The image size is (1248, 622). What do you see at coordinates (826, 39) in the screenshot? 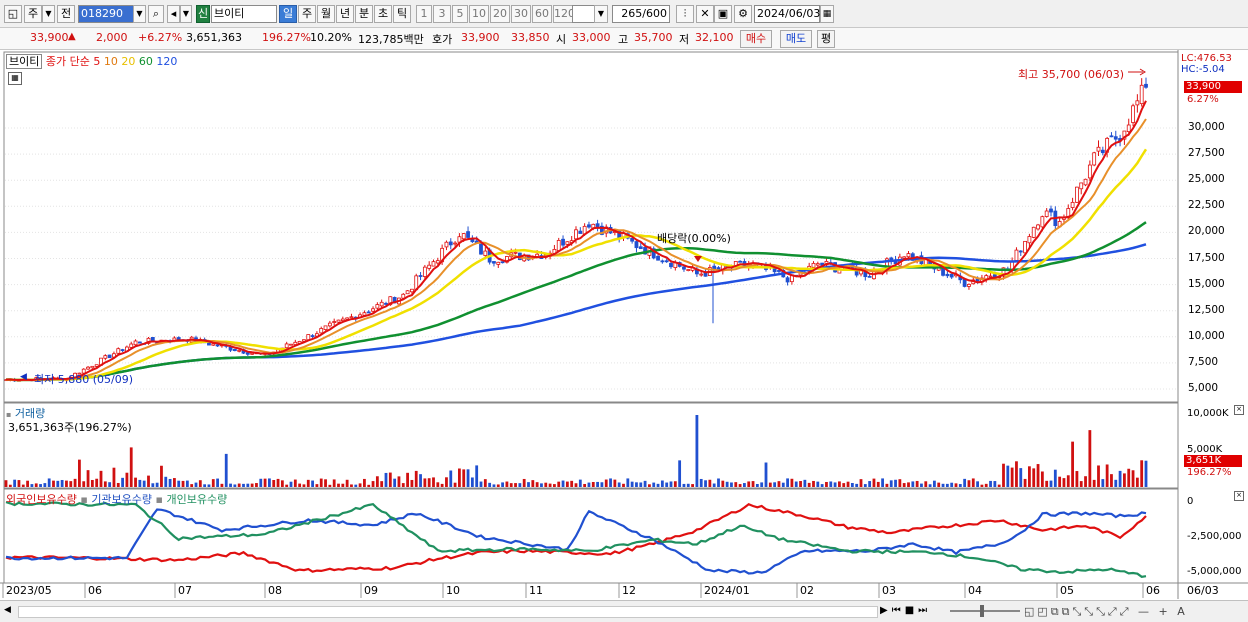
I see `eval-button: 평` at bounding box center [826, 39].